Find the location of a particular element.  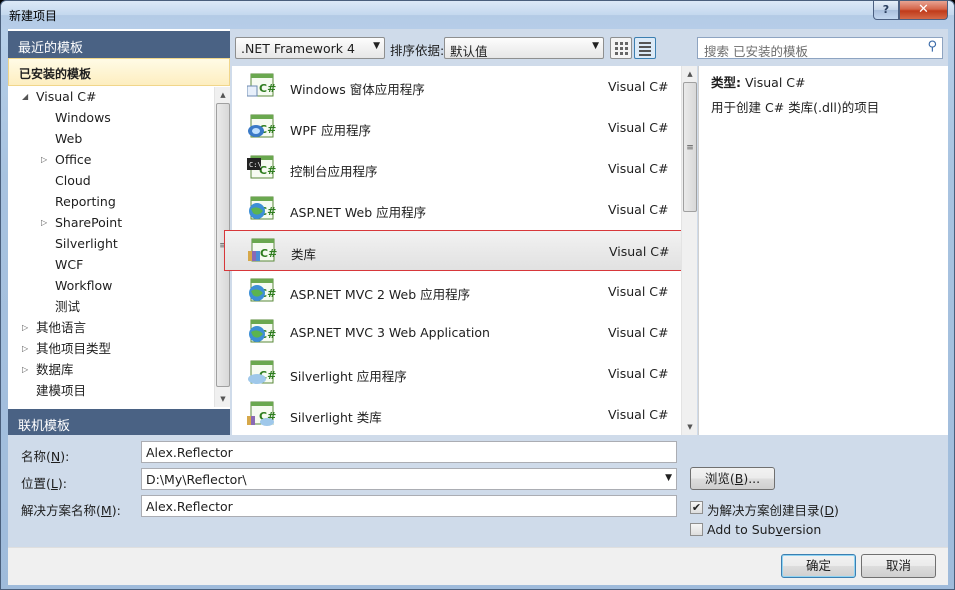

tree-item: ▷ Office is located at coordinates (66, 160).